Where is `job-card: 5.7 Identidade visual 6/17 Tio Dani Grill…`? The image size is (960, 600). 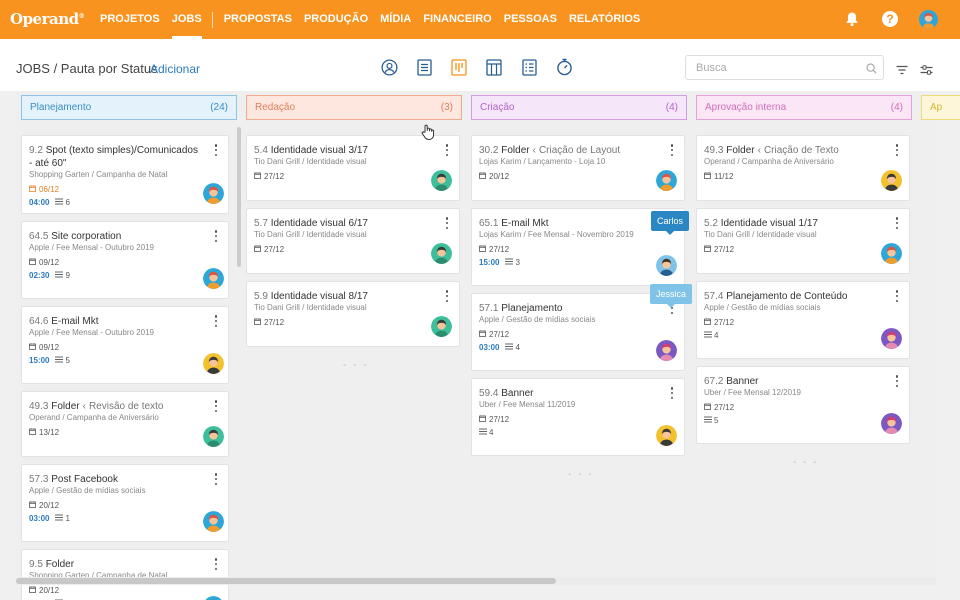 job-card: 5.7 Identidade visual 6/17 Tio Dani Grill… is located at coordinates (353, 241).